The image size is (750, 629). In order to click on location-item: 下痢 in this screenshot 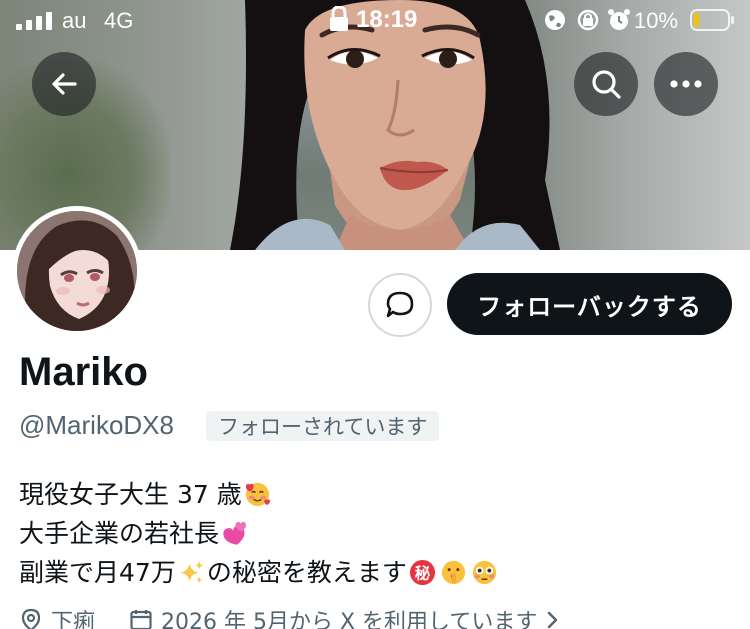, I will do `click(57, 616)`.